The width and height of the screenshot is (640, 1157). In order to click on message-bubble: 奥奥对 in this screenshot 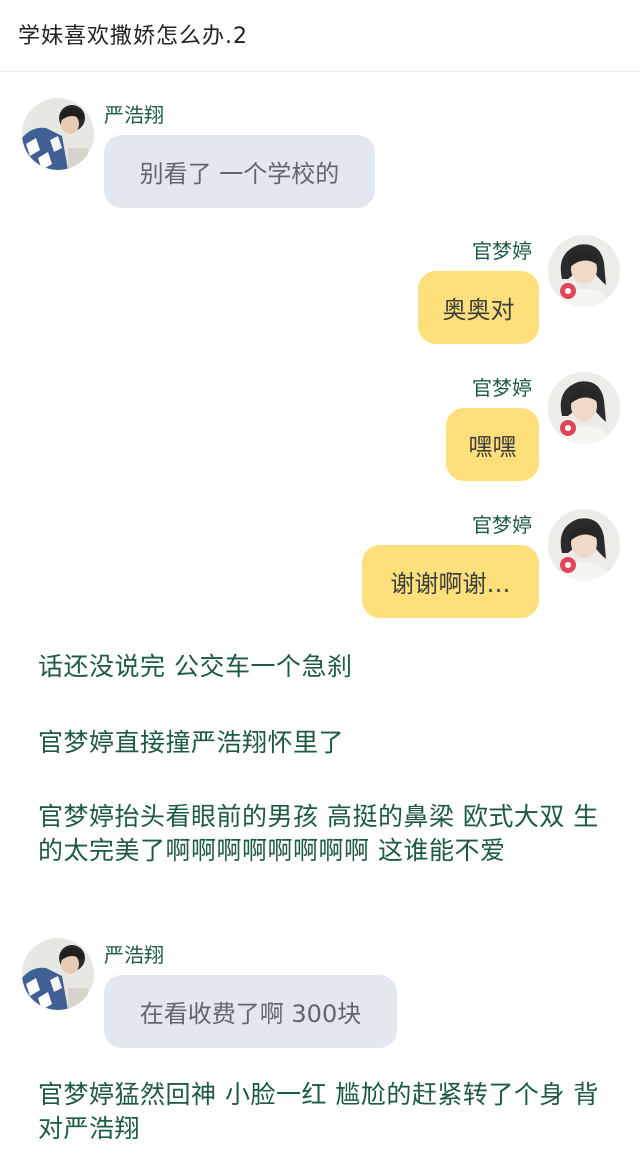, I will do `click(478, 307)`.